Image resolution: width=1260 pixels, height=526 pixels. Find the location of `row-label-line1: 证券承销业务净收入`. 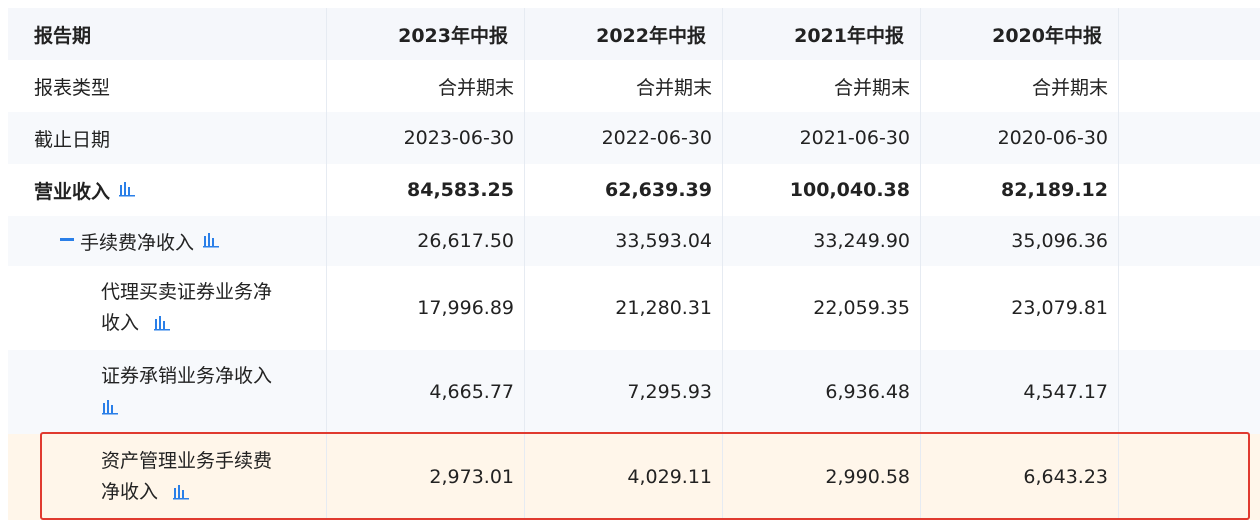

row-label-line1: 证券承销业务净收入 is located at coordinates (187, 376).